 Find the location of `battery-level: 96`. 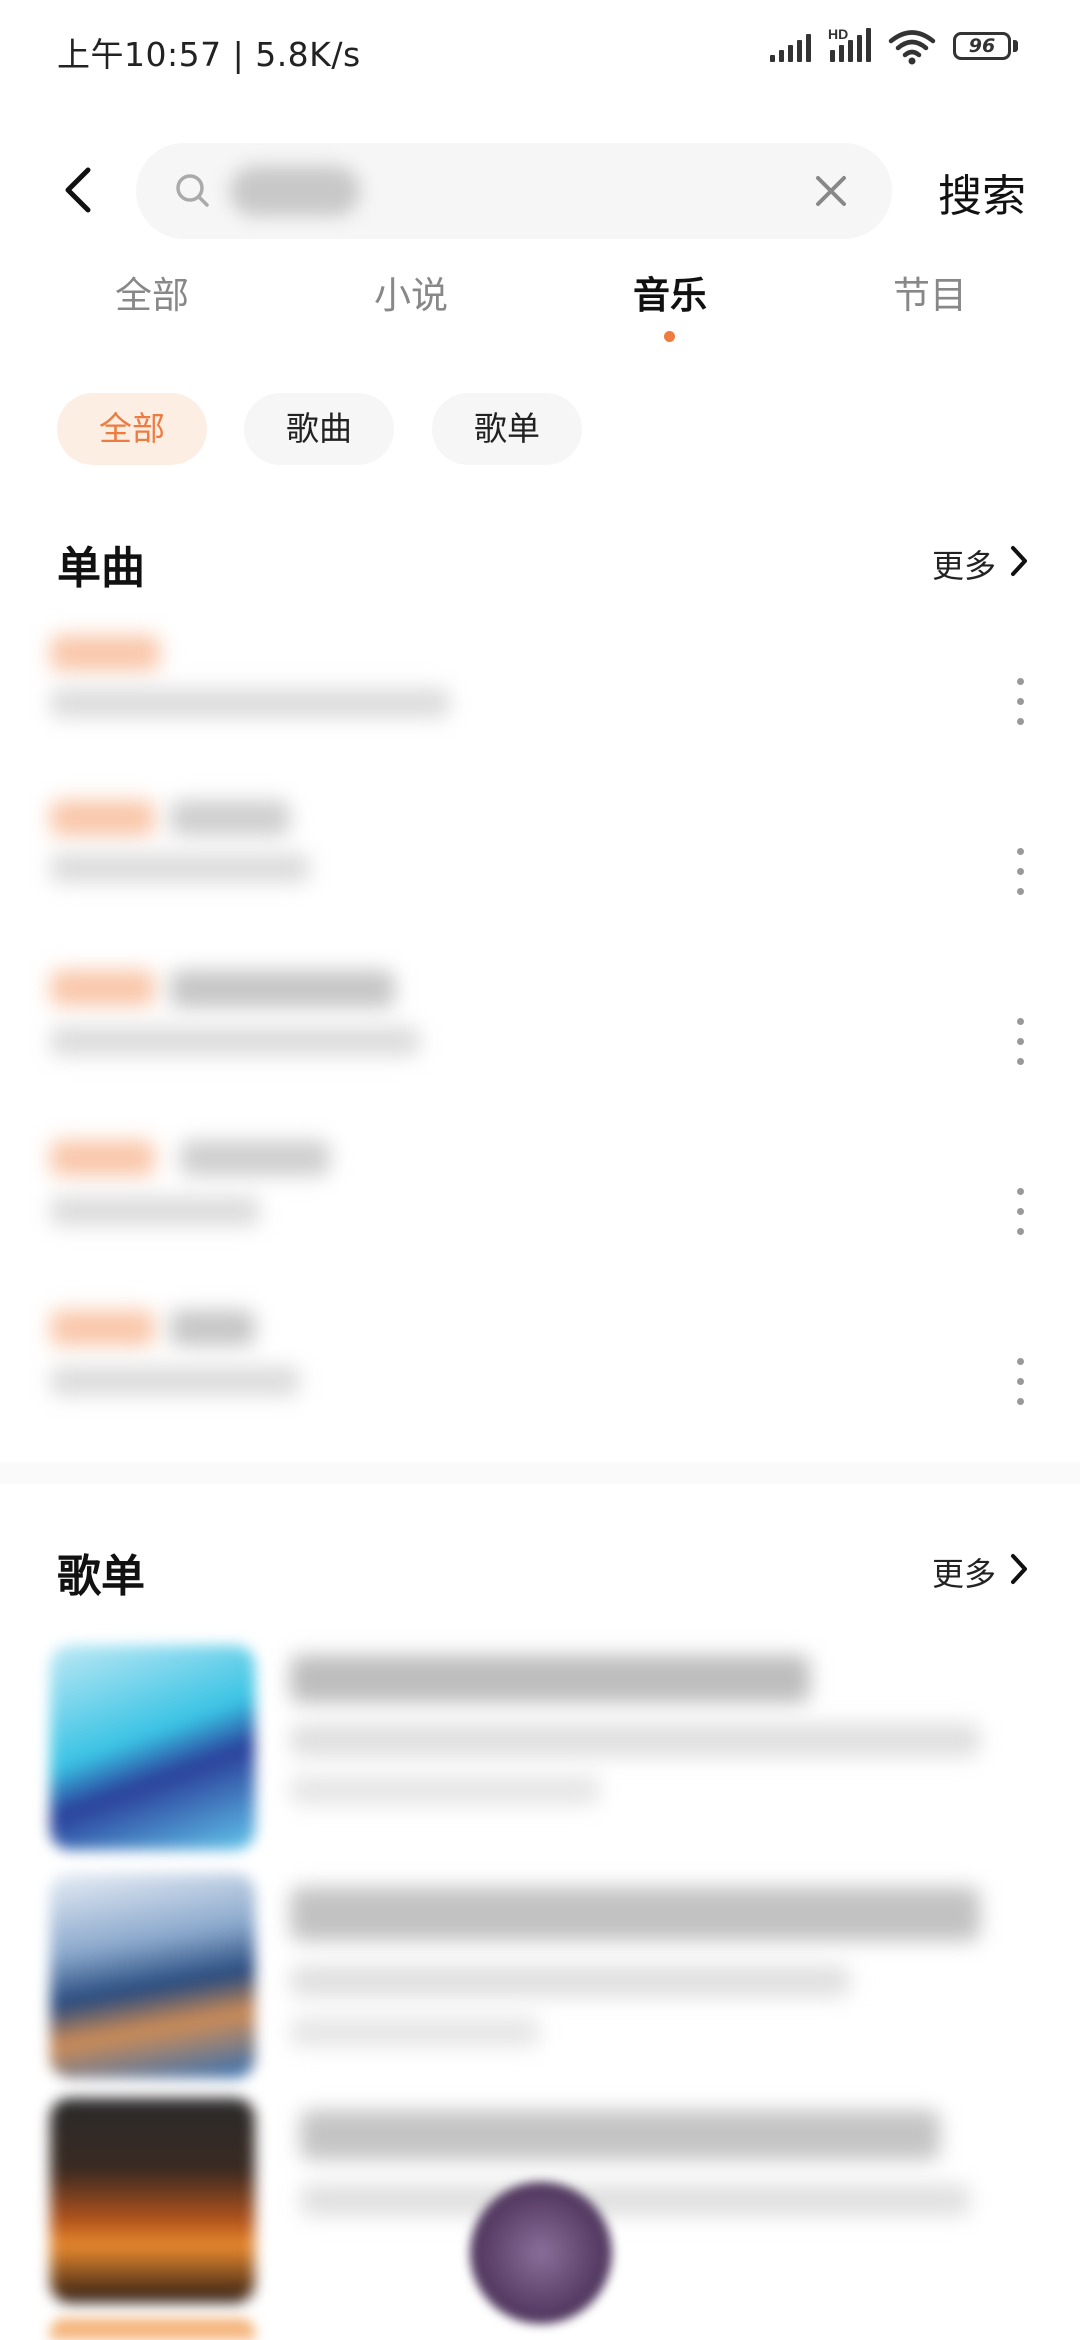

battery-level: 96 is located at coordinates (982, 46).